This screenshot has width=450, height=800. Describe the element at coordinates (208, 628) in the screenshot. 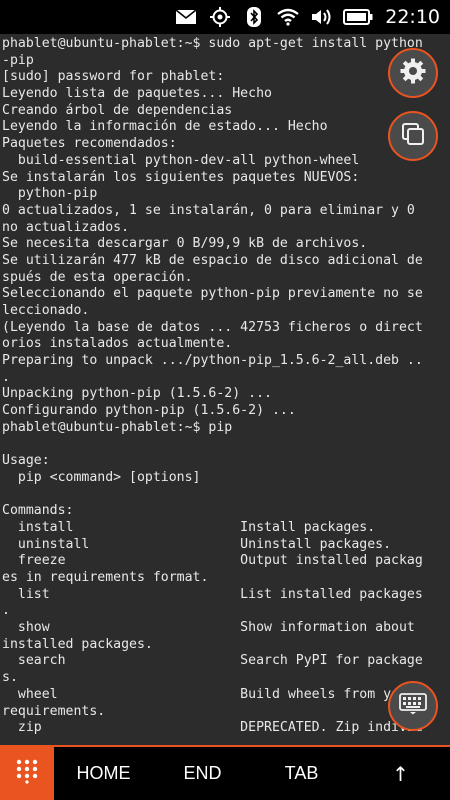

I see `terminal-line: show Show information about` at that location.